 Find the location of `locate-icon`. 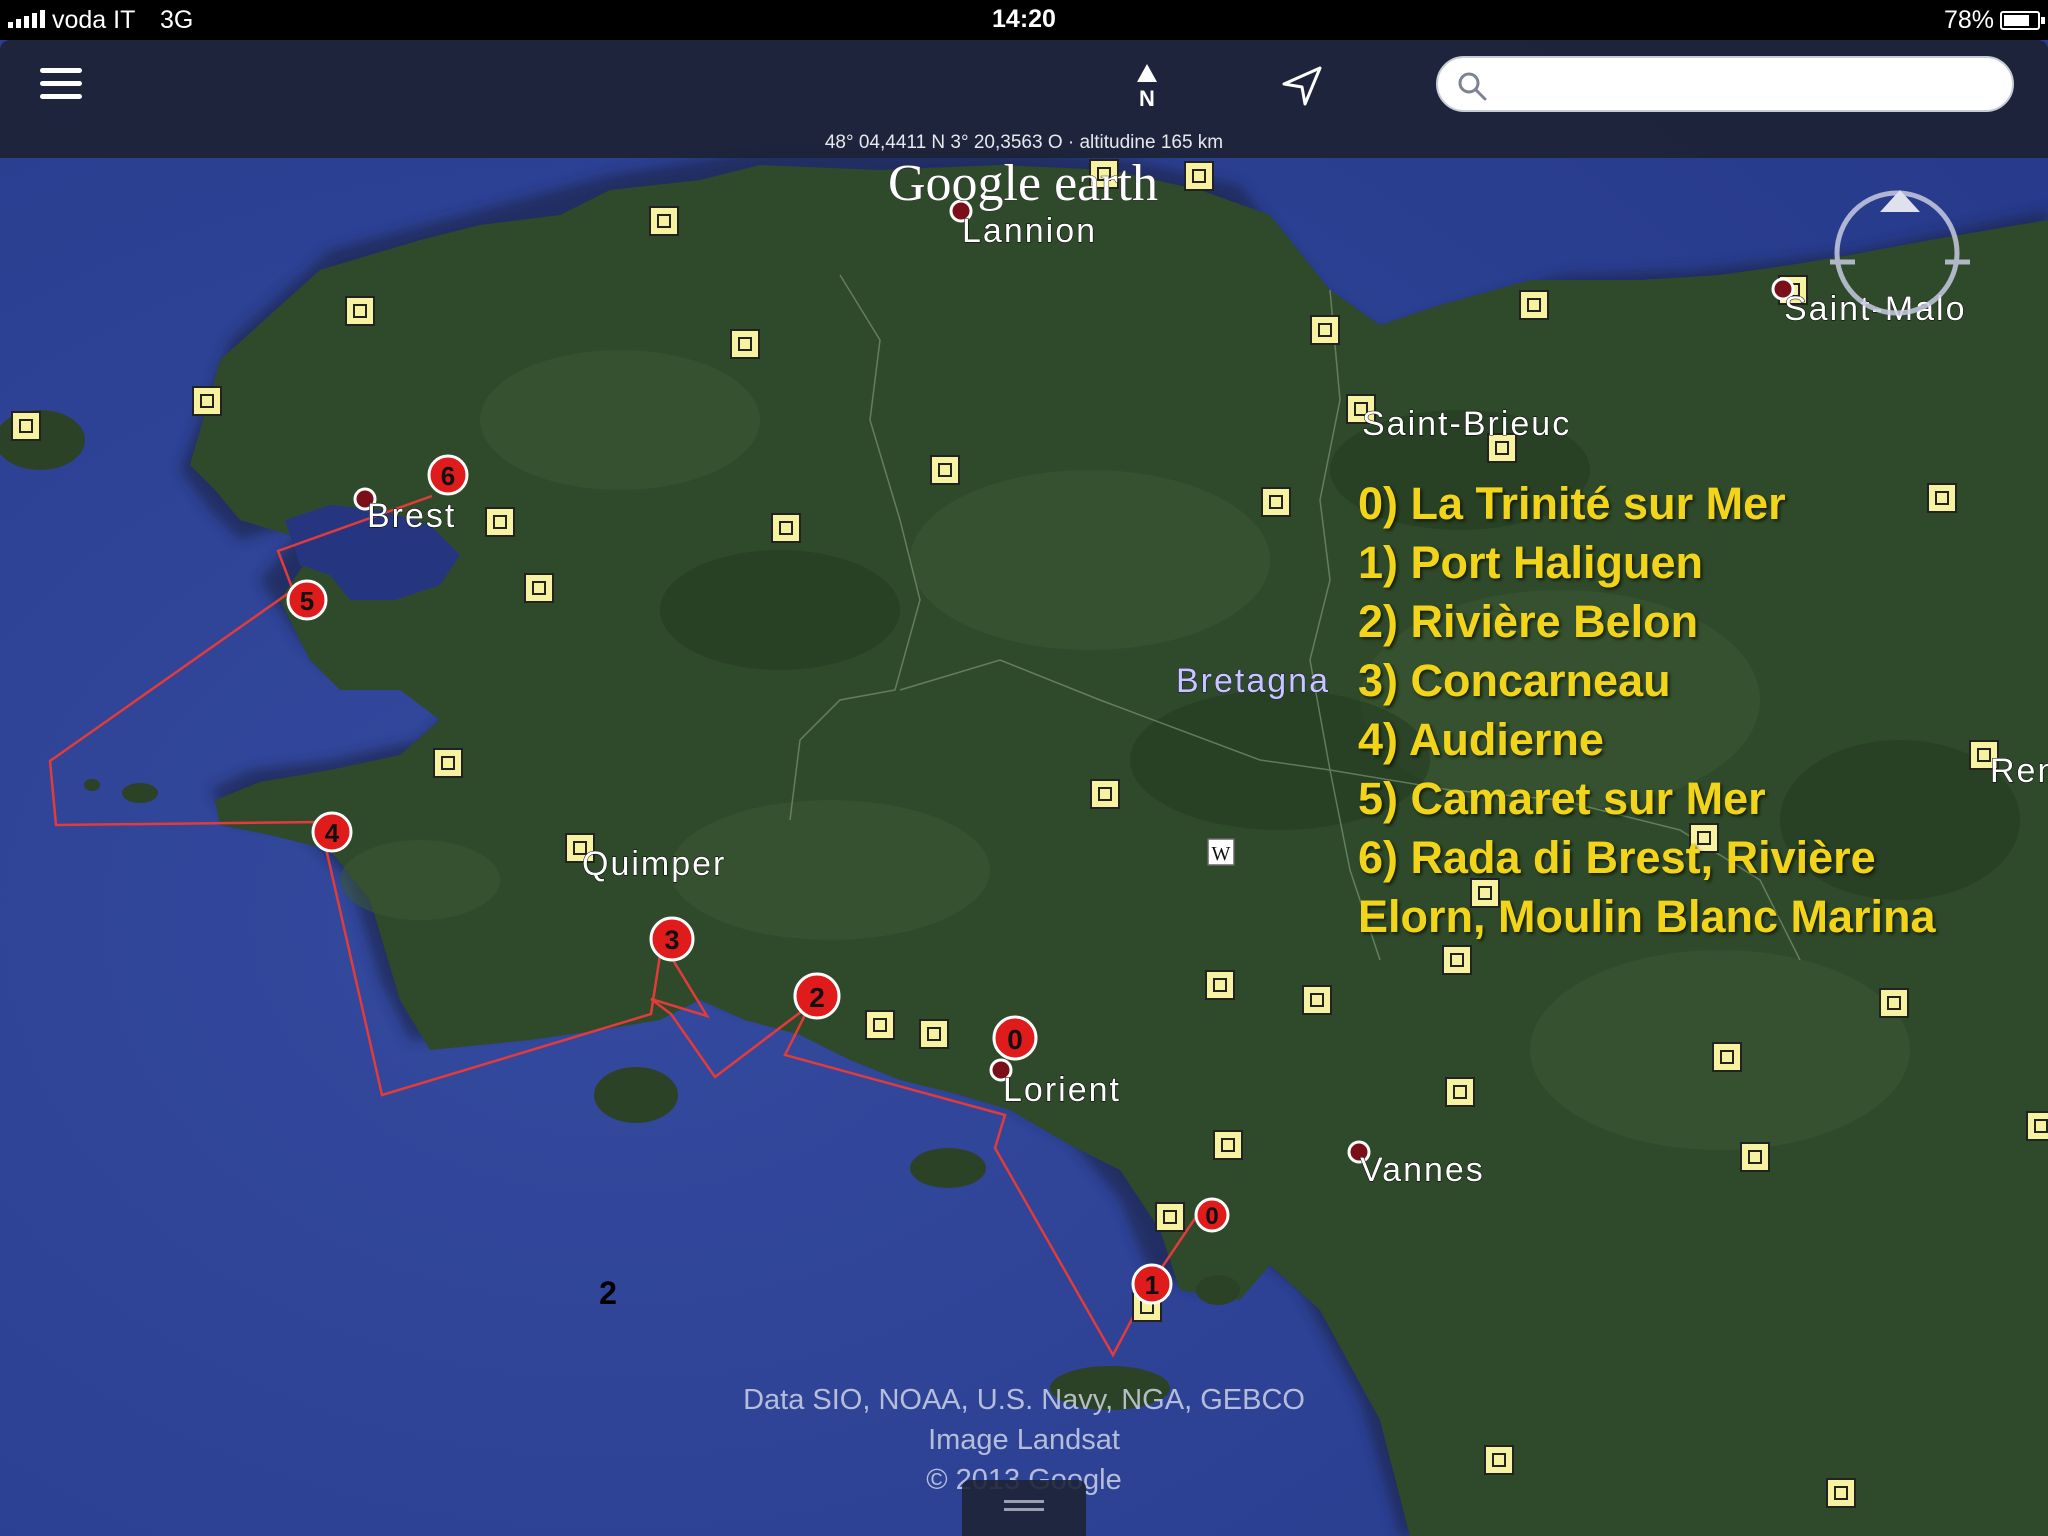

locate-icon is located at coordinates (1302, 86).